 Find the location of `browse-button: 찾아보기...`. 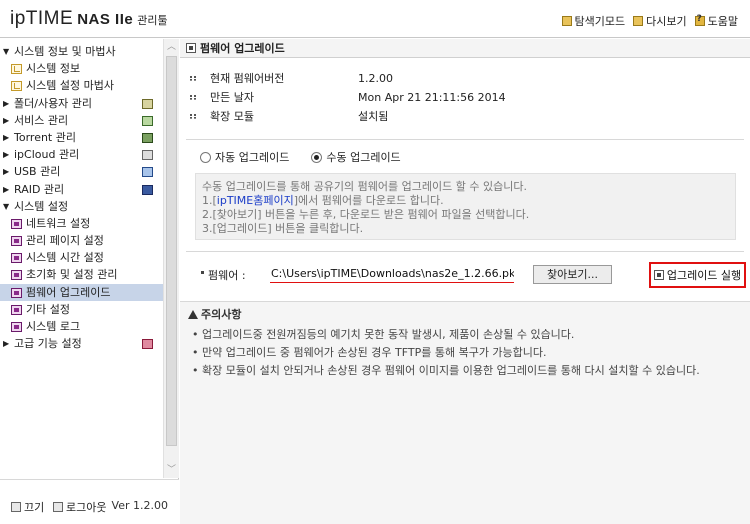

browse-button: 찾아보기... is located at coordinates (572, 274).